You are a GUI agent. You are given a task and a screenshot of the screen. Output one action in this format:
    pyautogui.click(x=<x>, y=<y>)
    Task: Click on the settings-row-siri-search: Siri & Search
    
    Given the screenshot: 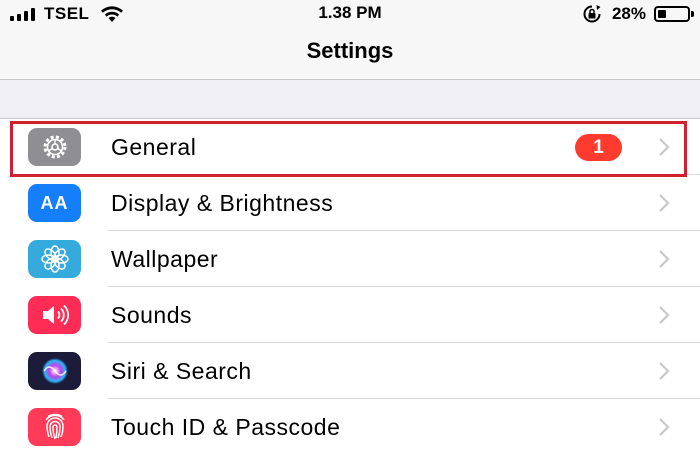 What is the action you would take?
    pyautogui.click(x=350, y=371)
    